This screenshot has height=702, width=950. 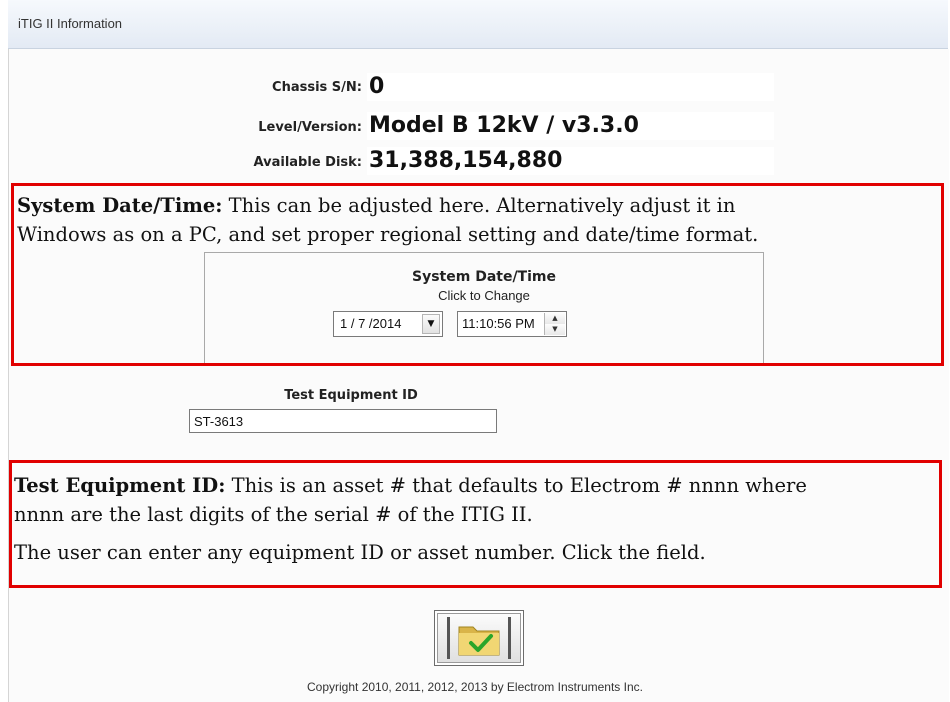 I want to click on ok-button, so click(x=479, y=638).